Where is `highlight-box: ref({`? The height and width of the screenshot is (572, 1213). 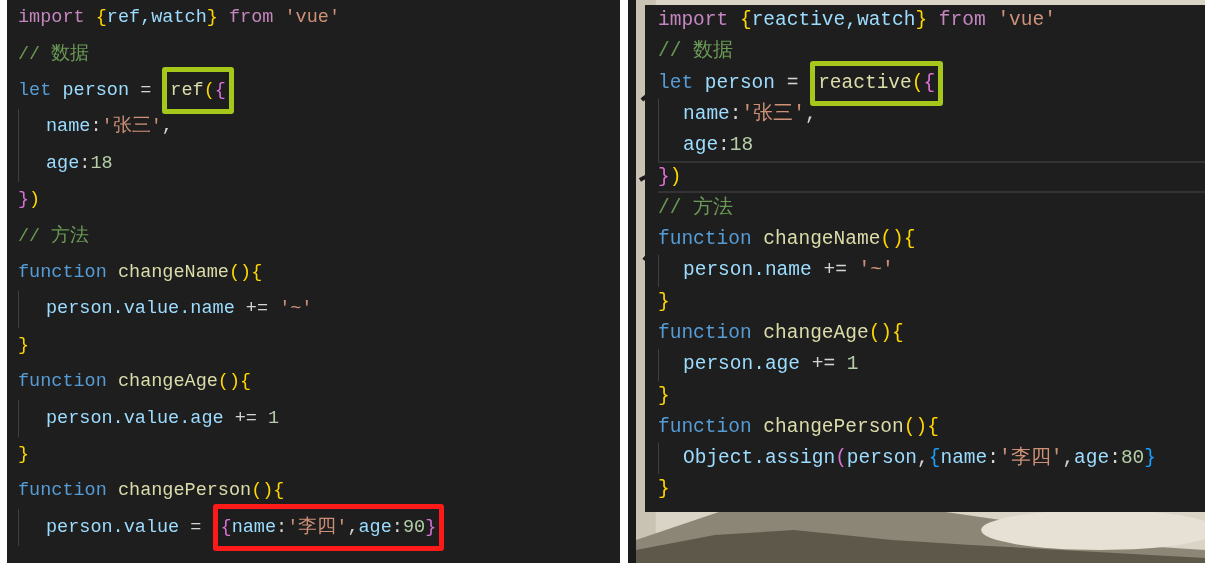
highlight-box: ref({ is located at coordinates (198, 91).